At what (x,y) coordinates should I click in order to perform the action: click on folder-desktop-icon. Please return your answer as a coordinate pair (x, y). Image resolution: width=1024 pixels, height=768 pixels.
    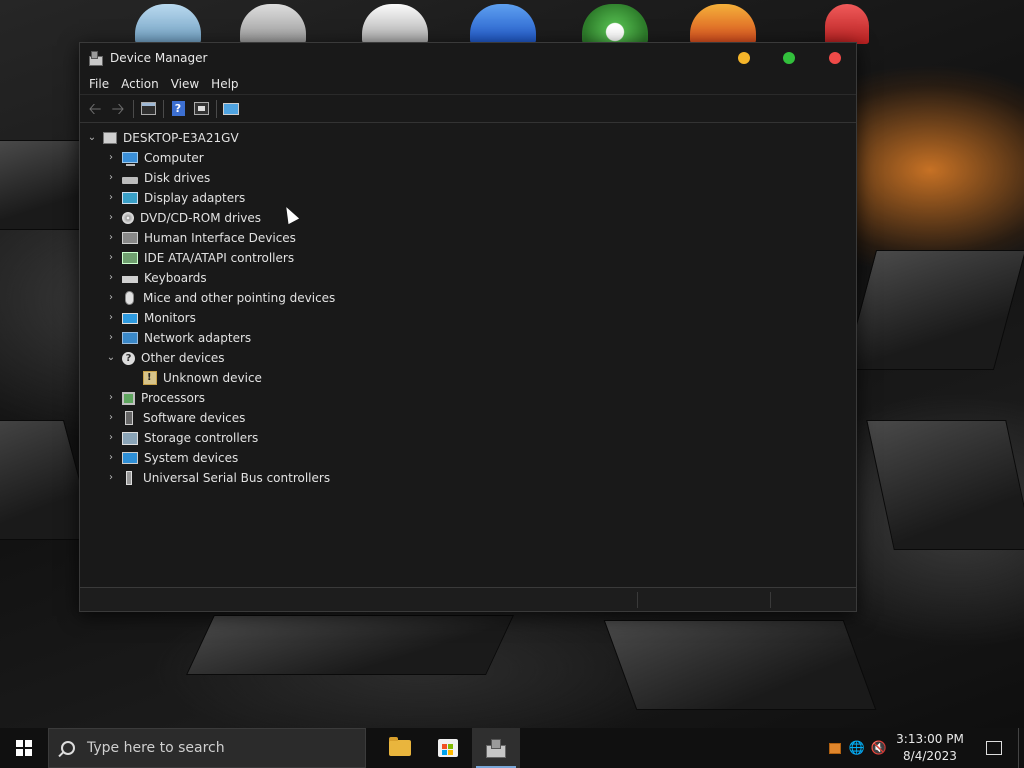
    Looking at the image, I should click on (273, 24).